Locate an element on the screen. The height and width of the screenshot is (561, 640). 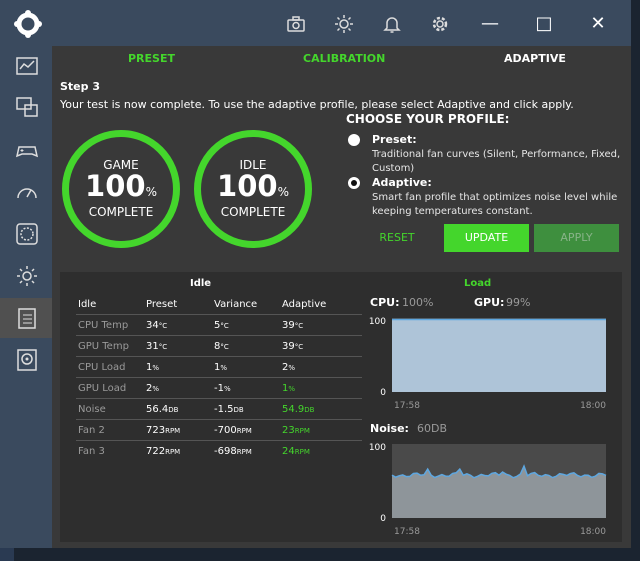
profile-heading: CHOOSE YOUR PROFILE: is located at coordinates (428, 119).